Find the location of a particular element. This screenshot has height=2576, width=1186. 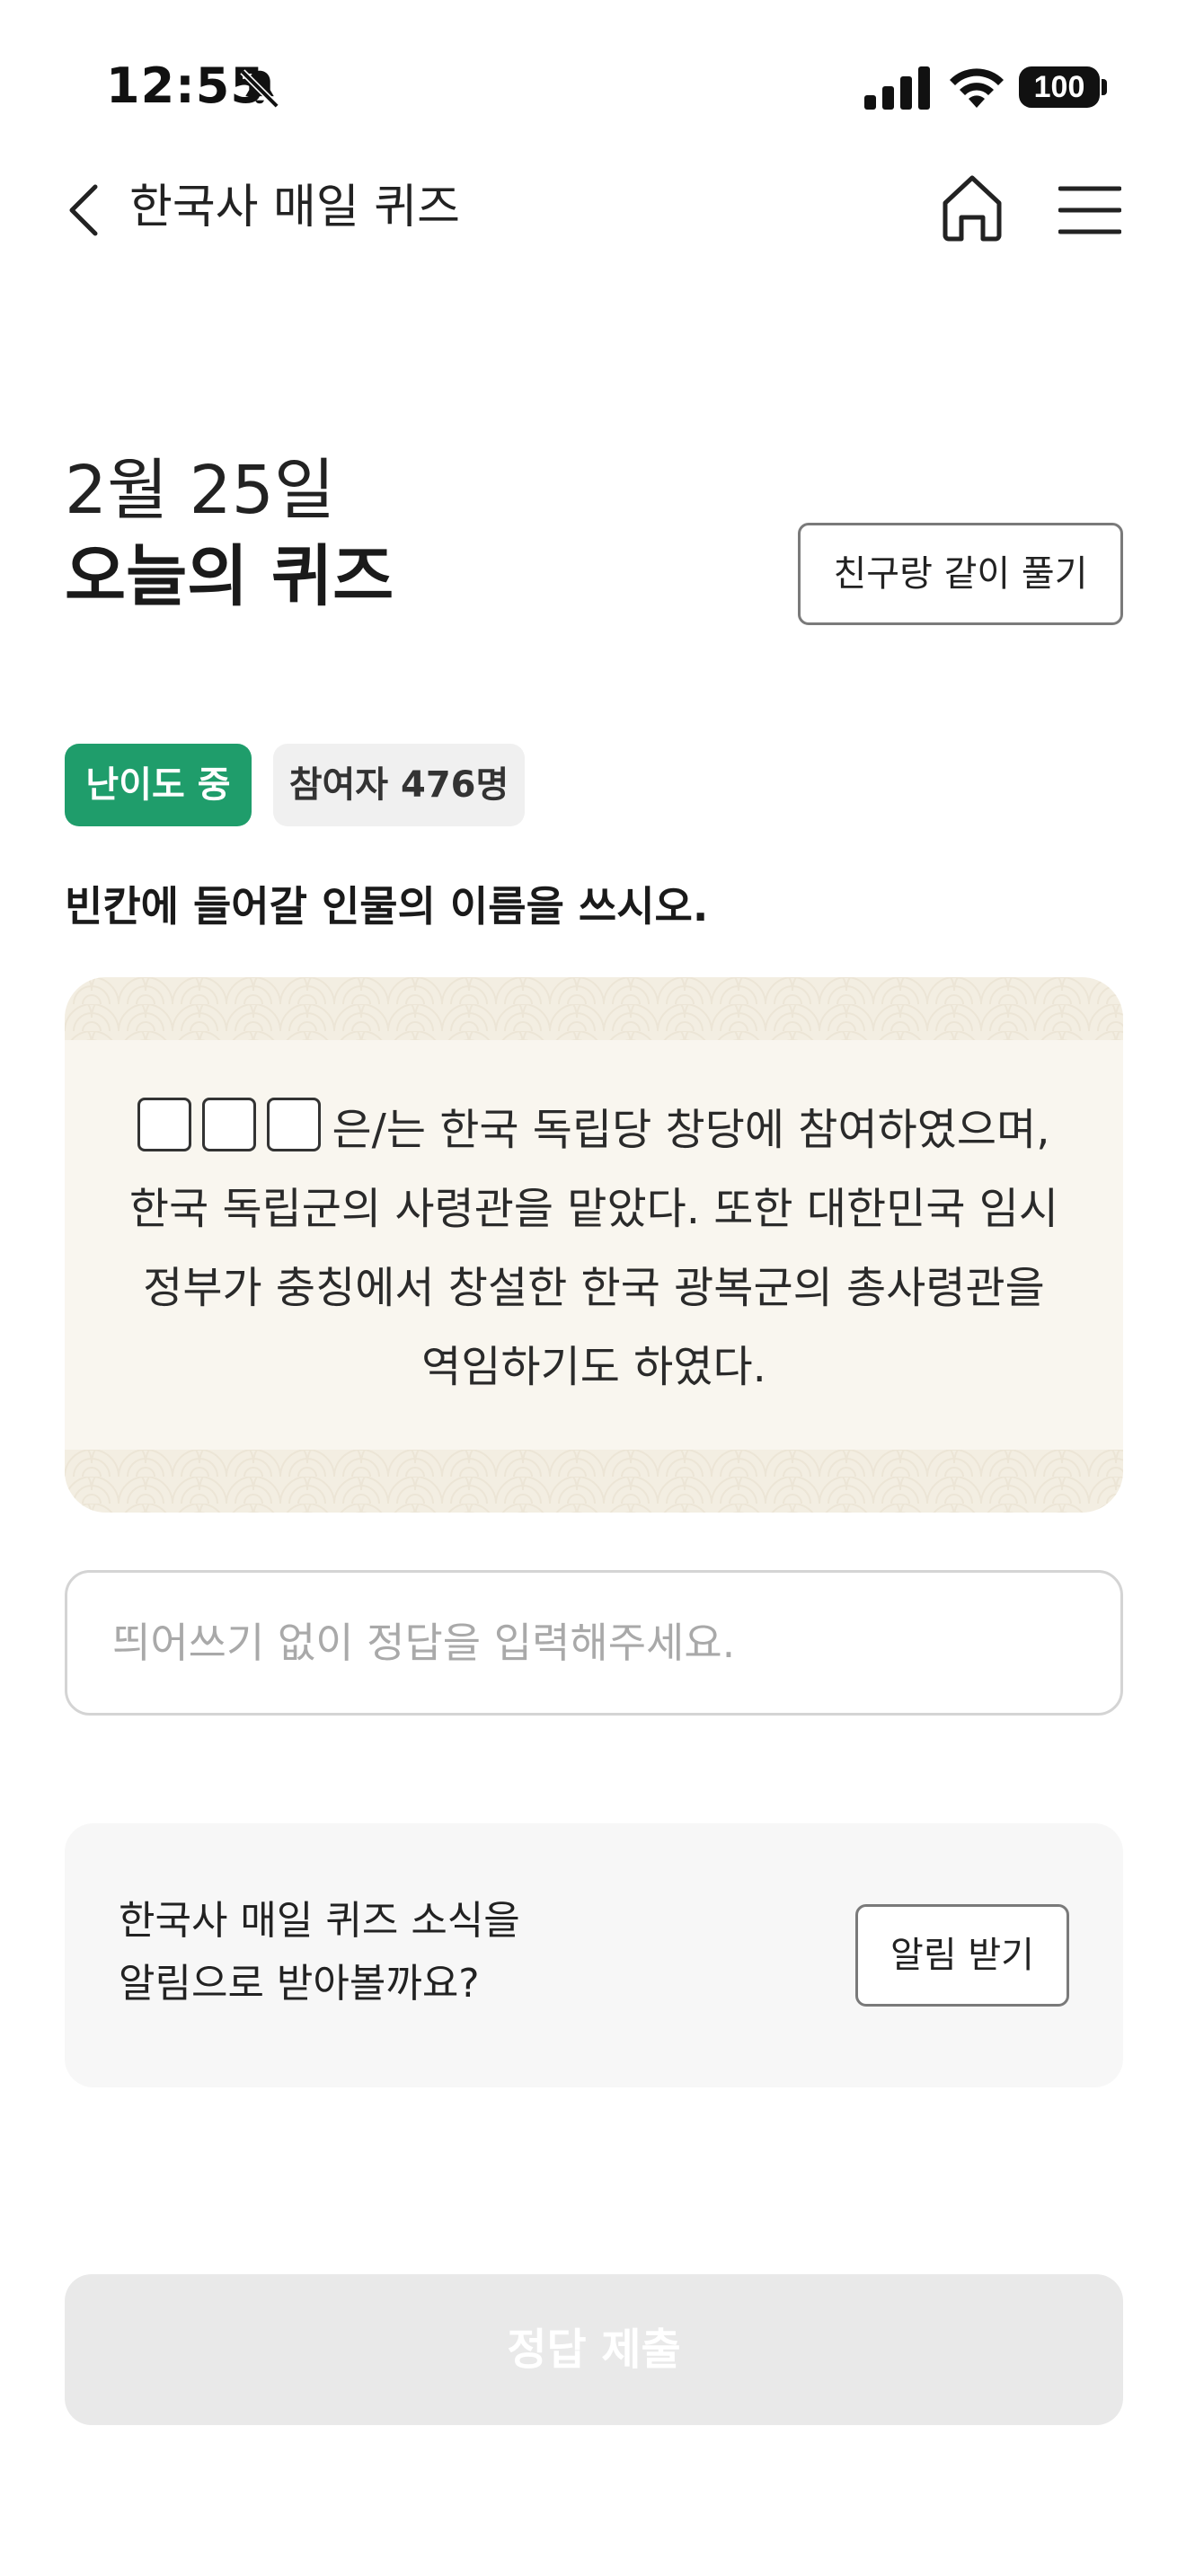

answer-input is located at coordinates (594, 1643).